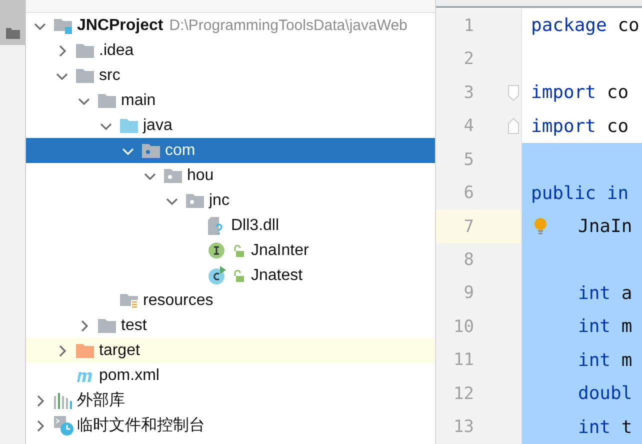 This screenshot has height=444, width=642. What do you see at coordinates (217, 275) in the screenshot?
I see `class-icon` at bounding box center [217, 275].